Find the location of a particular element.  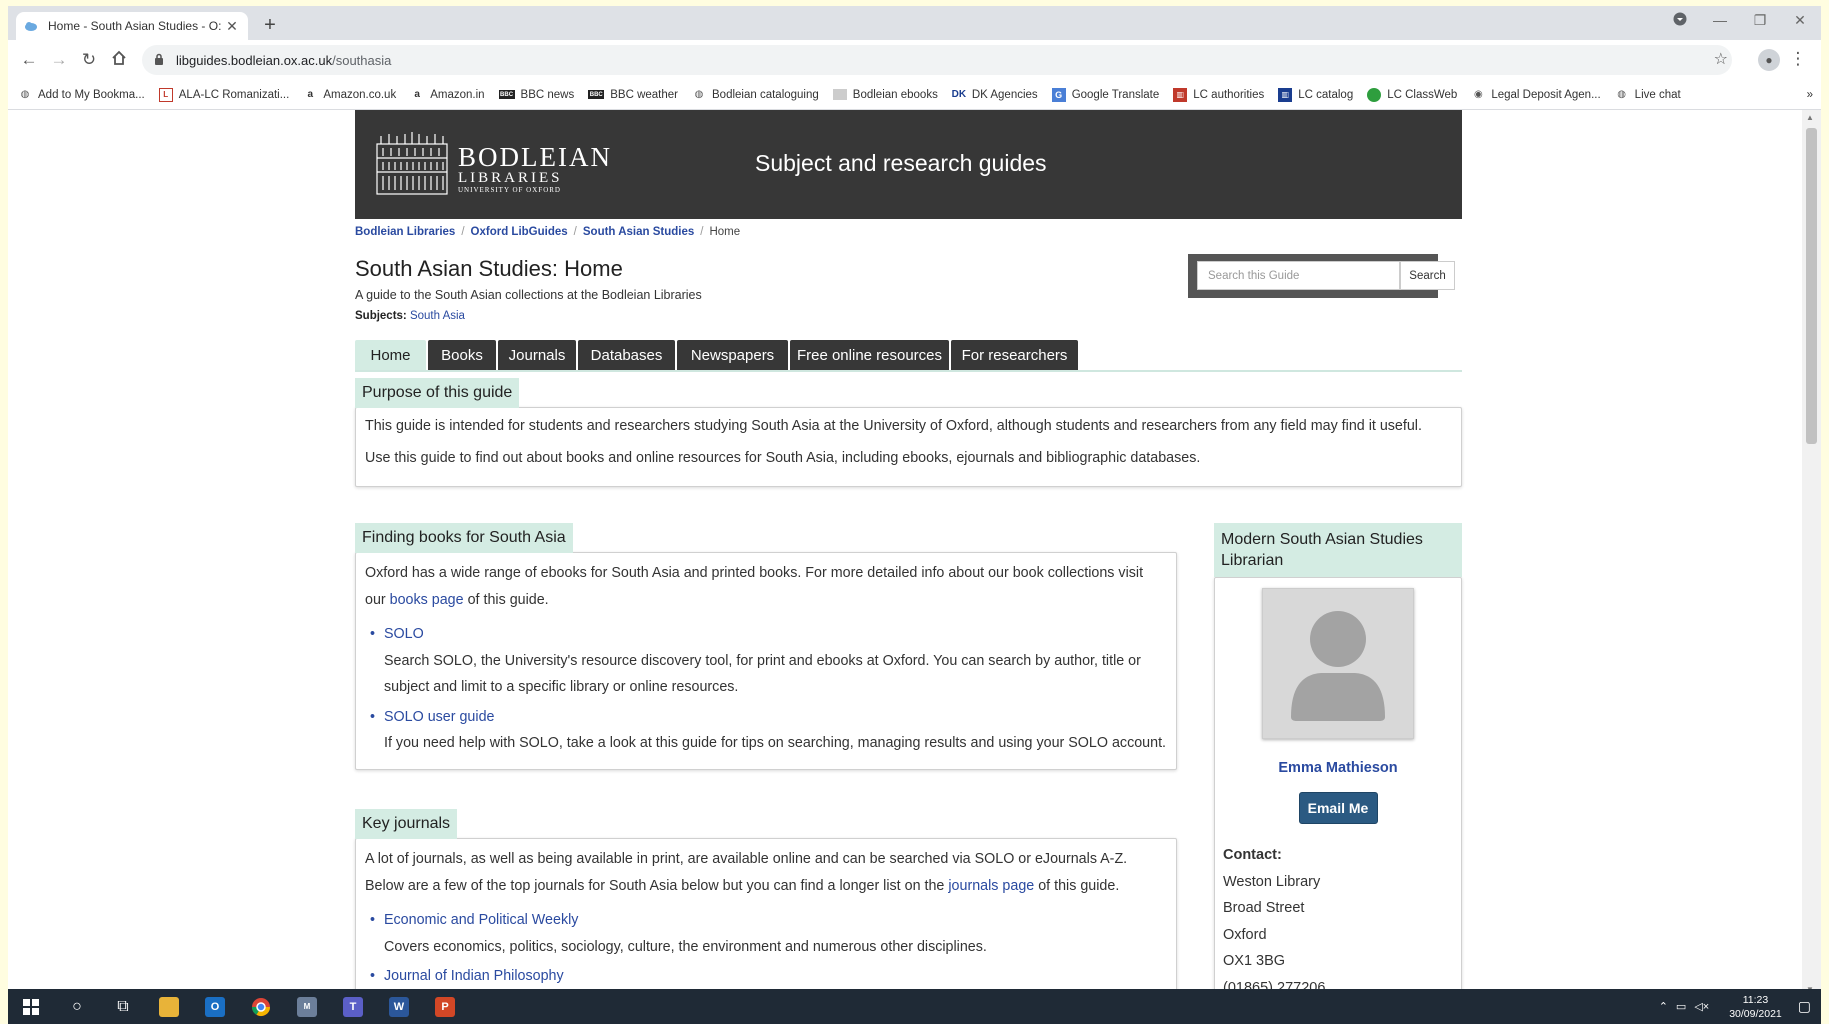

close-tab-icon: ✕ is located at coordinates (232, 26).